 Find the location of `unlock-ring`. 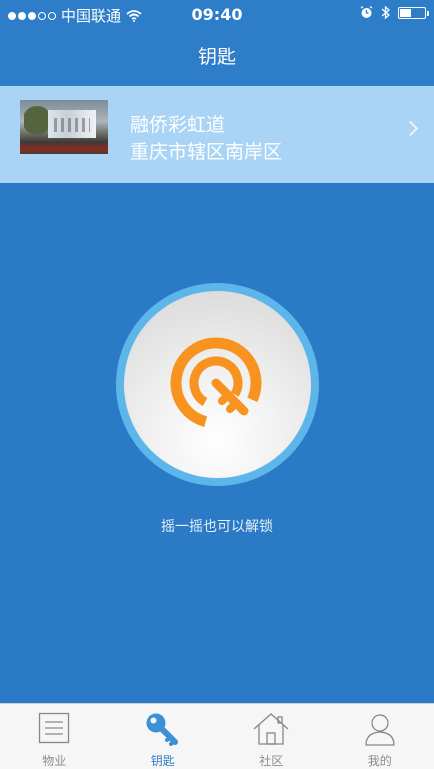

unlock-ring is located at coordinates (217, 384).